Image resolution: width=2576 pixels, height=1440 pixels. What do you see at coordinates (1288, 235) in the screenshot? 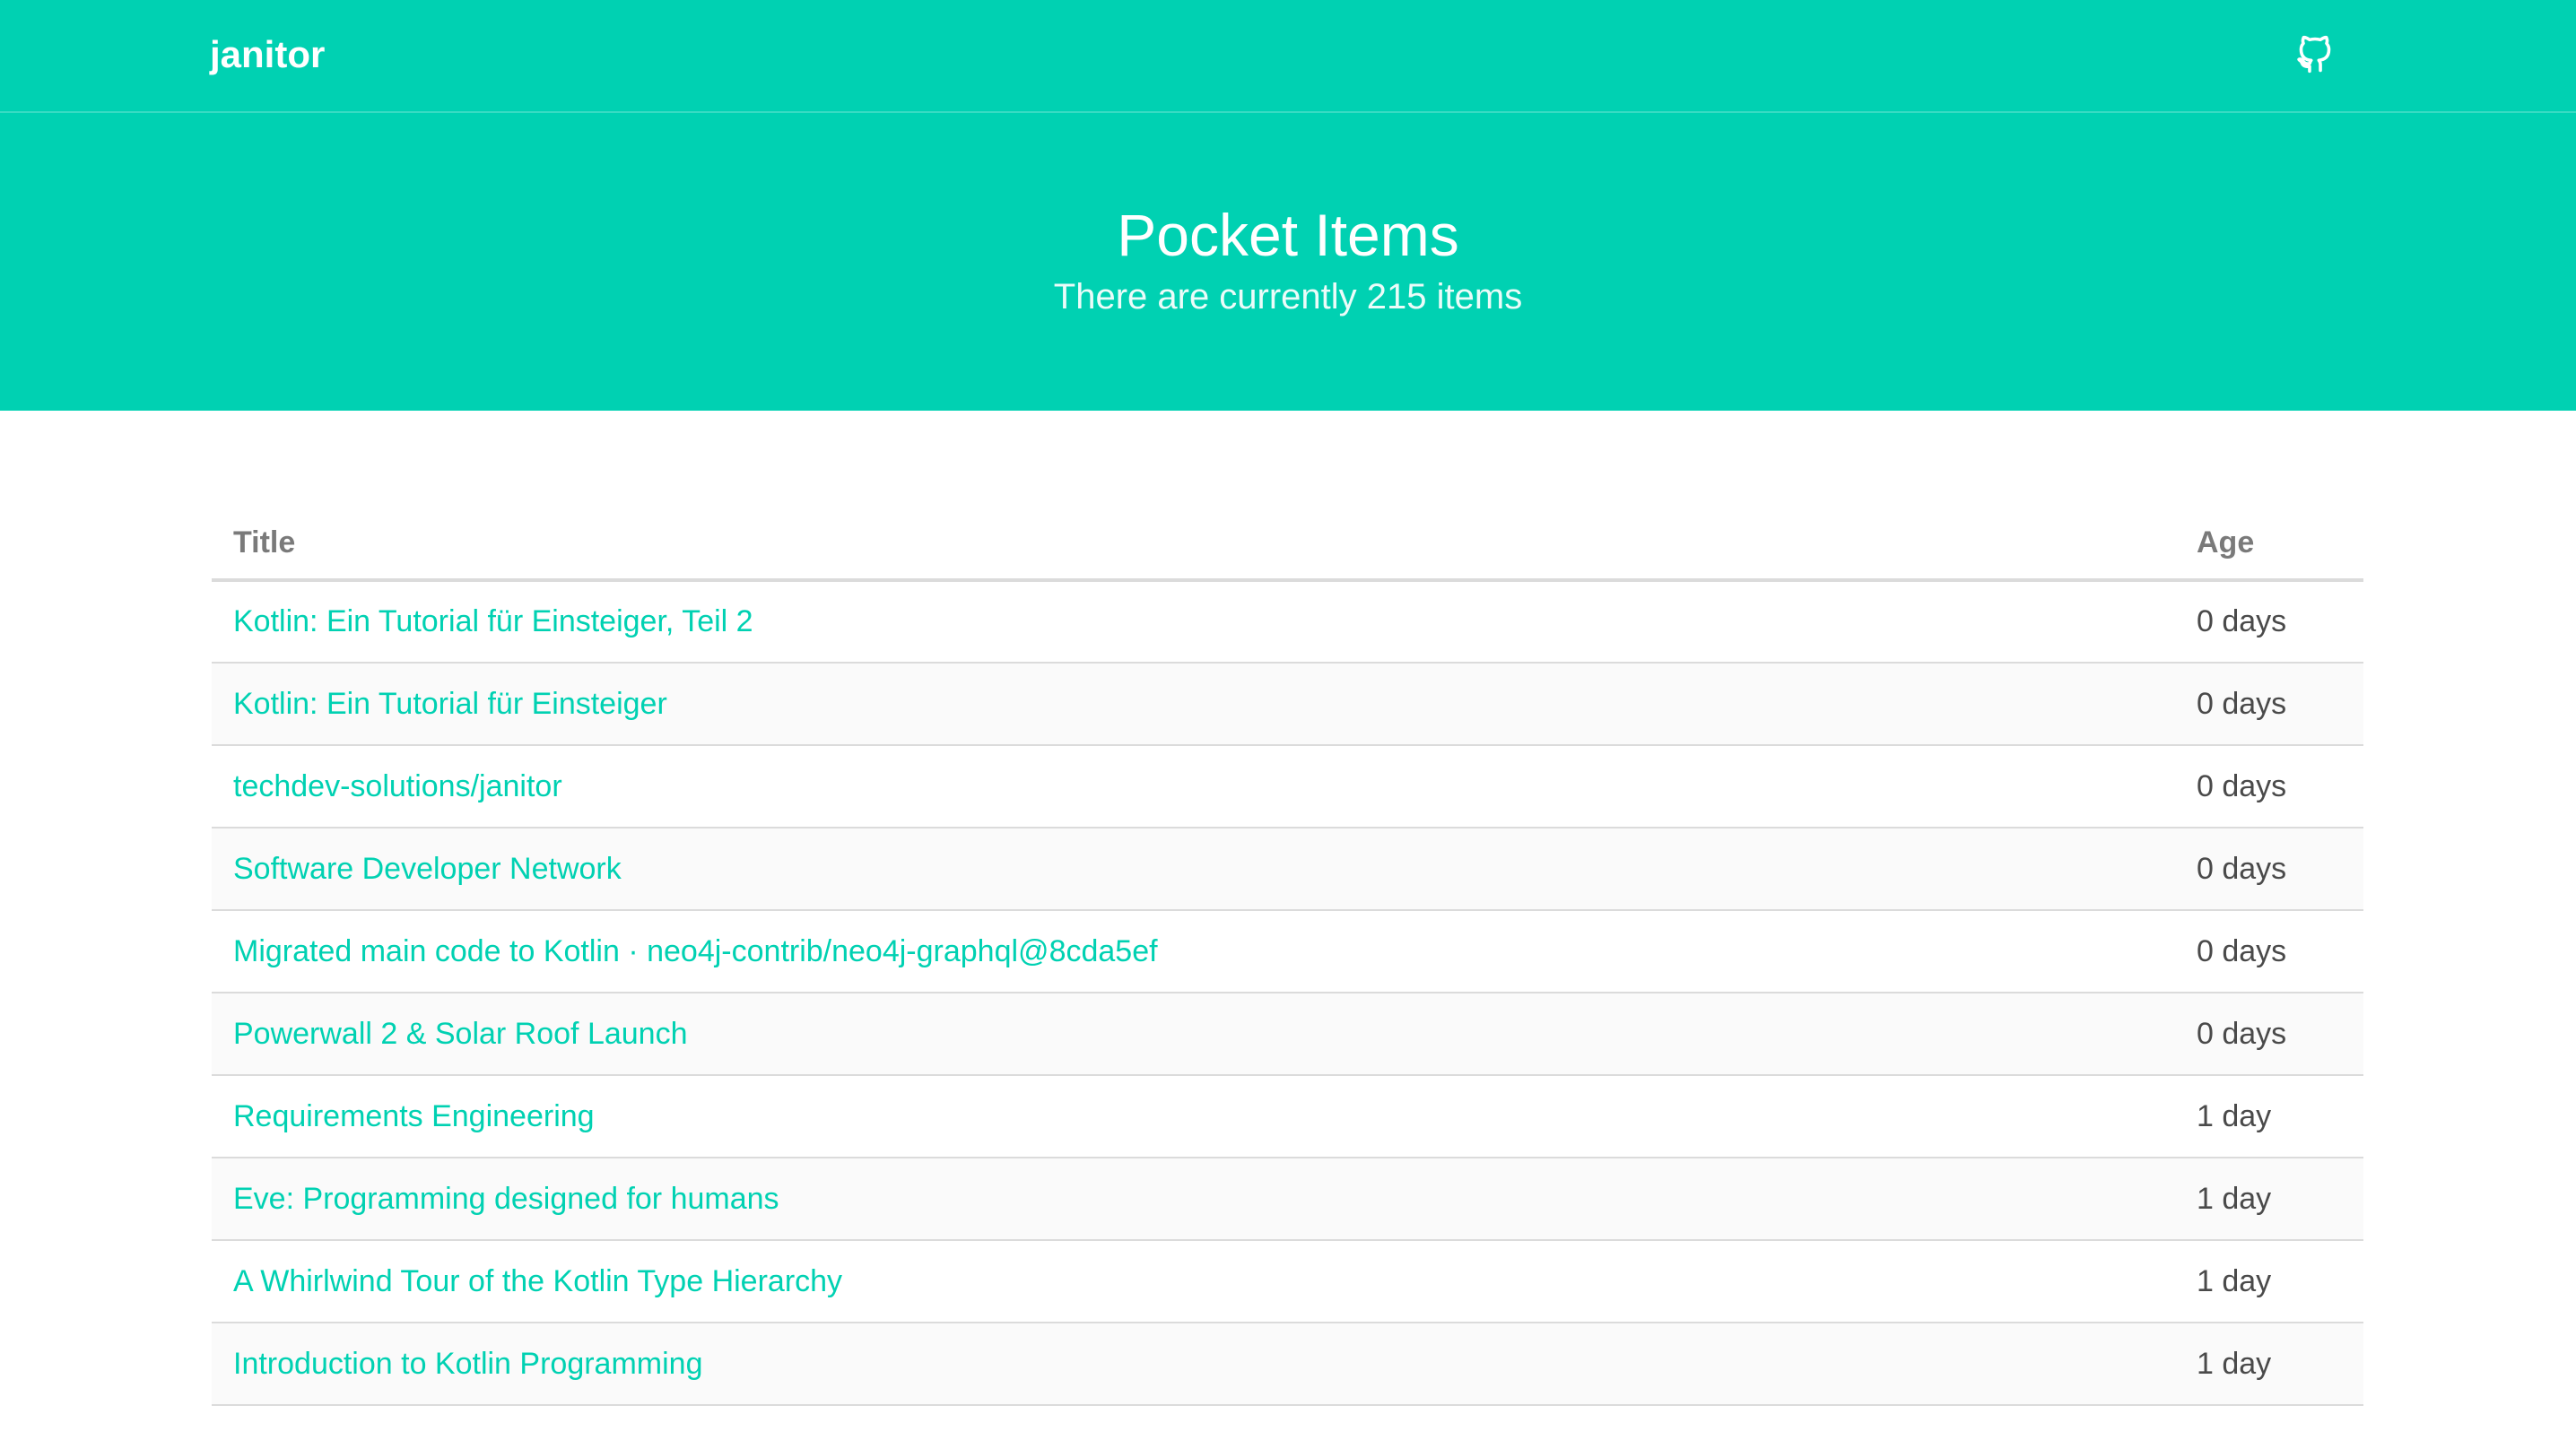
I see `page-title: Pocket Items` at bounding box center [1288, 235].